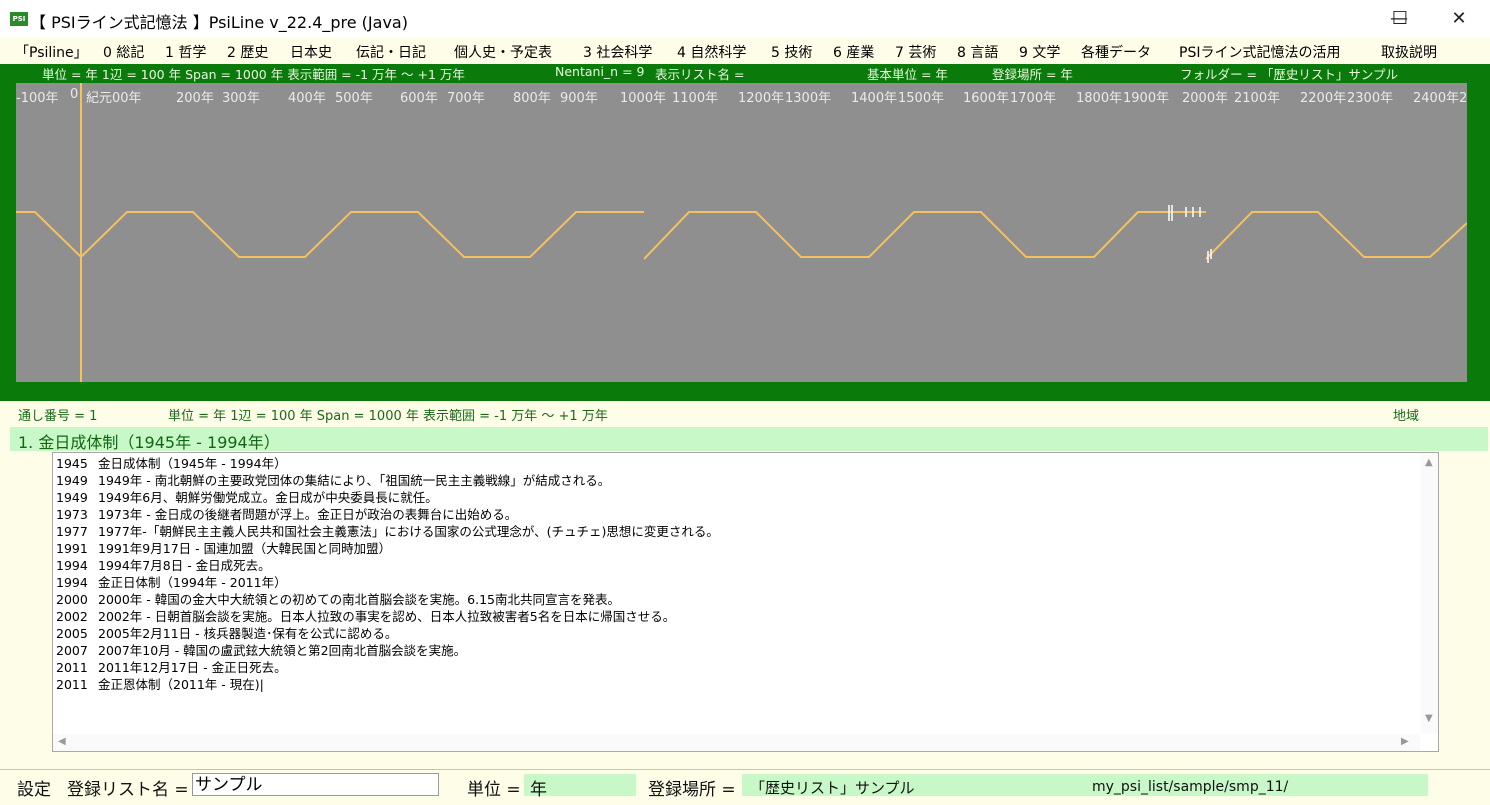  I want to click on tl-base-unit: 基本単位 = 年, so click(907, 74).